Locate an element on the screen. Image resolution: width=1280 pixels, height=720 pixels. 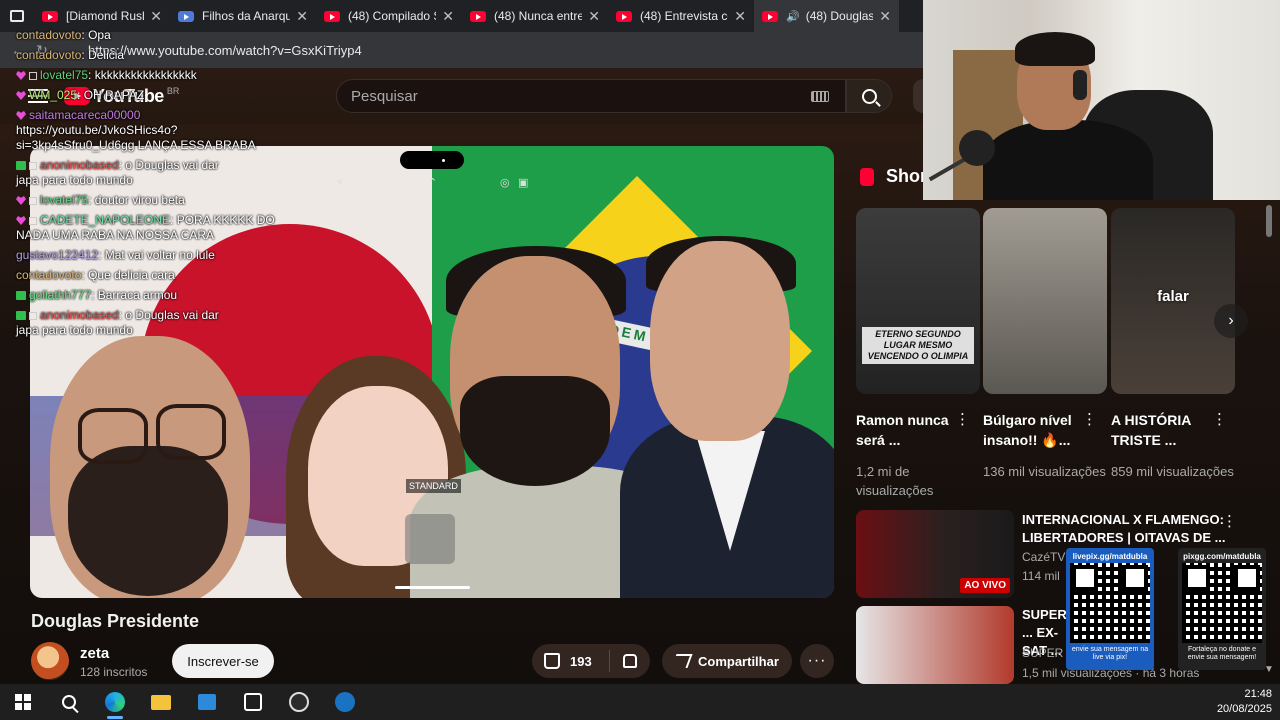
capcut-icon is located at coordinates (253, 702).